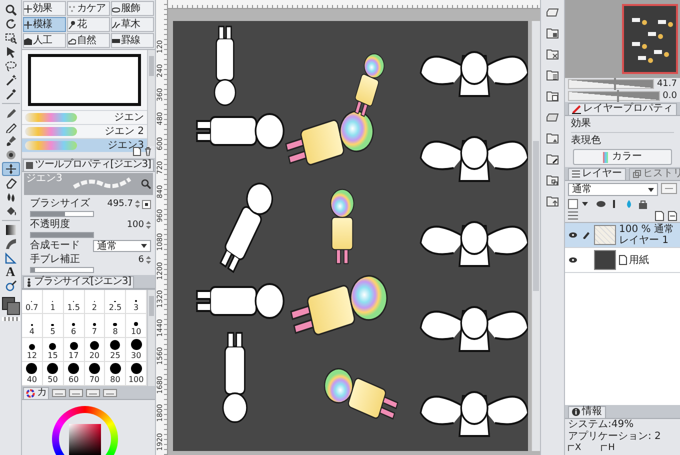 Image resolution: width=680 pixels, height=455 pixels. Describe the element at coordinates (587, 412) in the screenshot. I see `panel-tab: 情報` at that location.